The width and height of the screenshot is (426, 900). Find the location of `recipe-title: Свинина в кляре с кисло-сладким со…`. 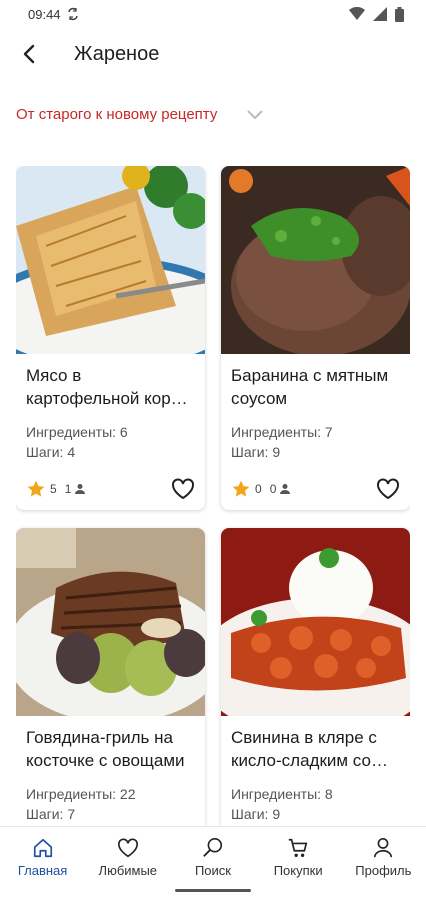

recipe-title: Свинина в кляре с кисло-сладким со… is located at coordinates (309, 749).